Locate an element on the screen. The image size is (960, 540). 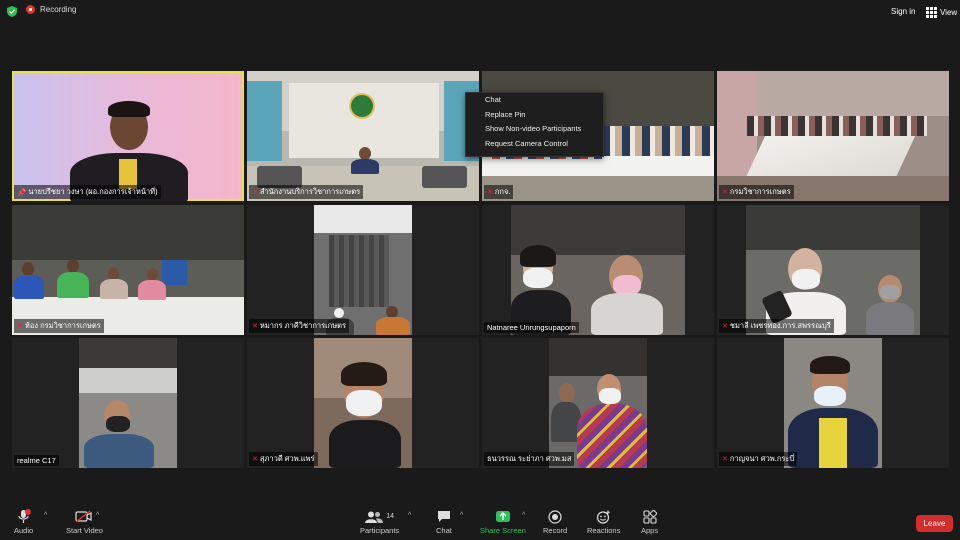
chat-button: Chat is located at coordinates (444, 522).